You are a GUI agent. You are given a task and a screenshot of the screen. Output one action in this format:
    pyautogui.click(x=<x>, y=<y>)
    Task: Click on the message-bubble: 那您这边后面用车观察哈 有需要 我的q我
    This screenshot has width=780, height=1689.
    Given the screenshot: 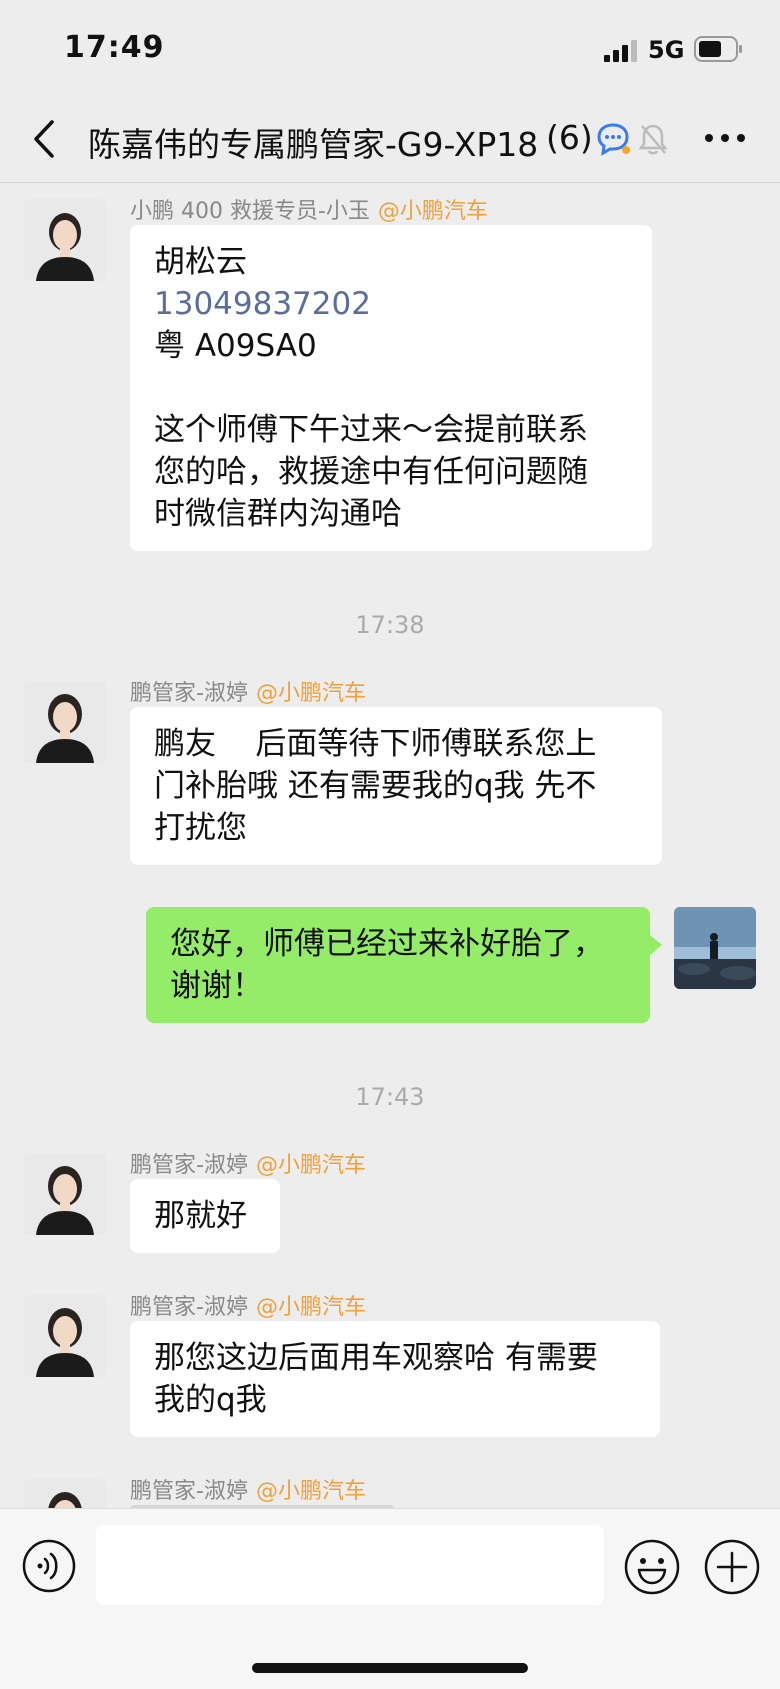 What is the action you would take?
    pyautogui.click(x=395, y=1379)
    